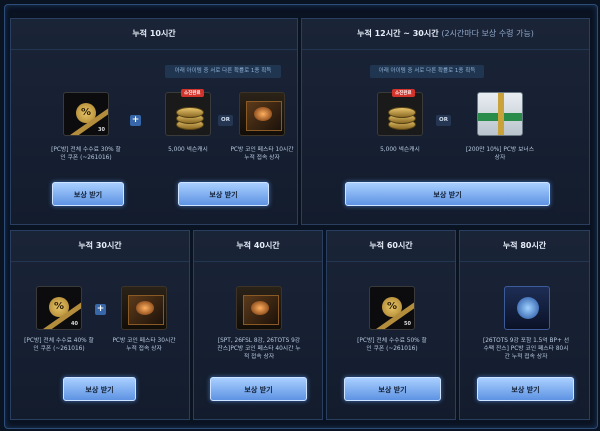 The image size is (600, 431). Describe the element at coordinates (500, 154) in the screenshot. I see `bonus-box-desc: [200만 10%] PC방 보너스 상자` at that location.